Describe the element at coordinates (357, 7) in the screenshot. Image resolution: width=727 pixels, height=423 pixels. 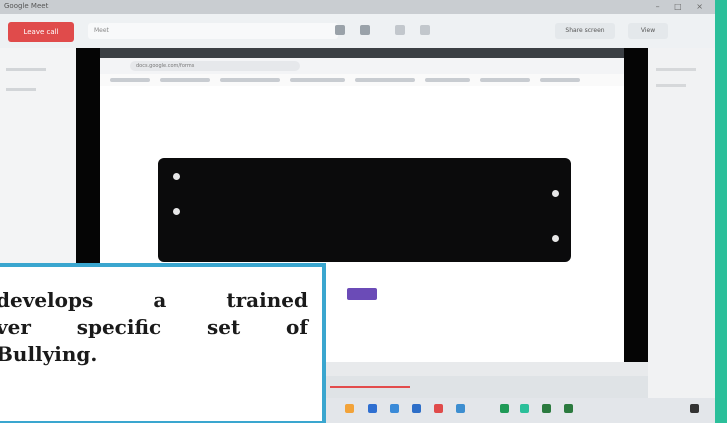
I see `window-titlebar: Google Meet – □ ×` at that location.